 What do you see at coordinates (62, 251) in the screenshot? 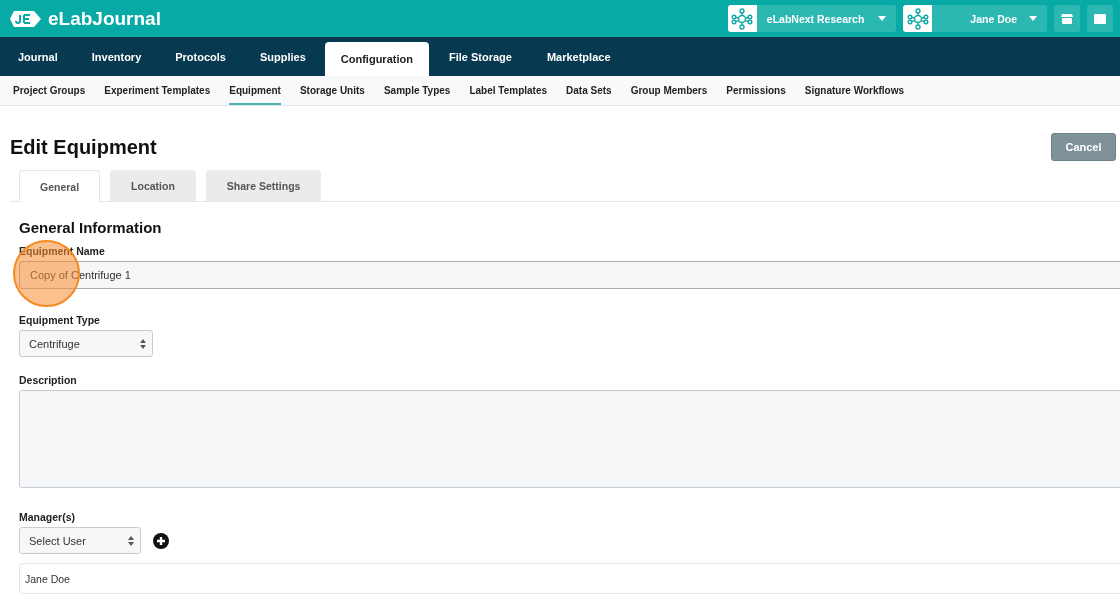
I see `field-label: Equipment Name` at bounding box center [62, 251].